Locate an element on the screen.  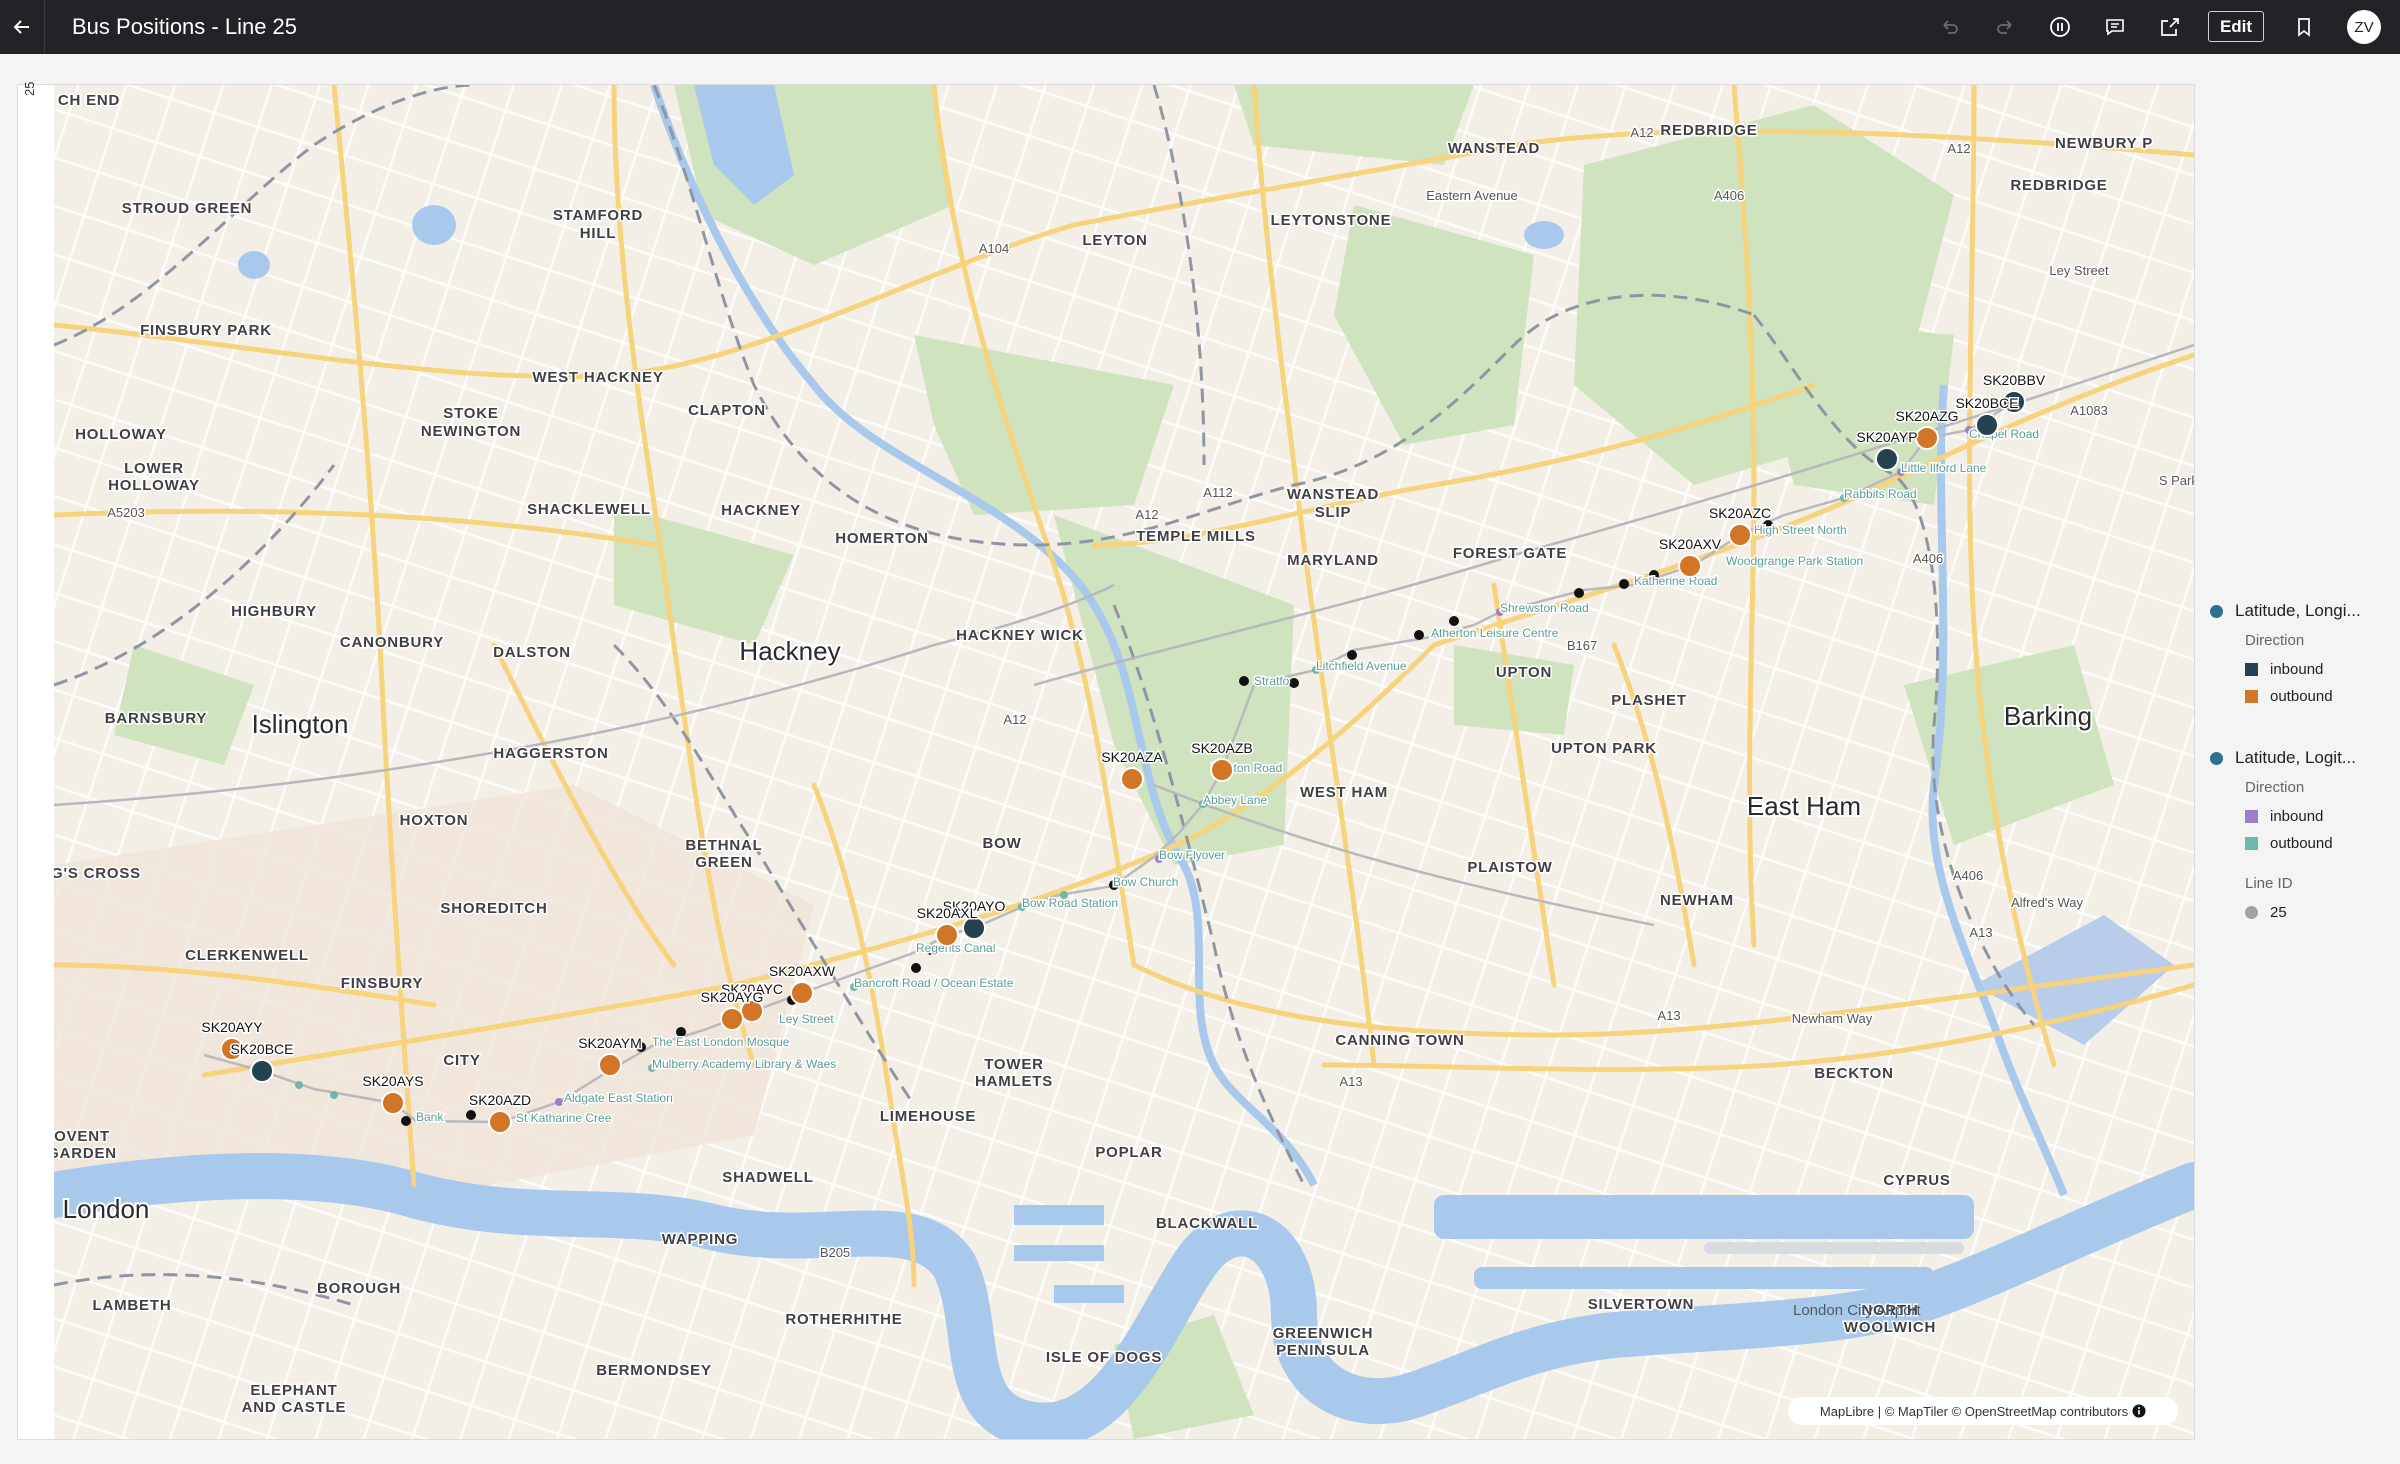
district-label: HOMERTON is located at coordinates (882, 538).